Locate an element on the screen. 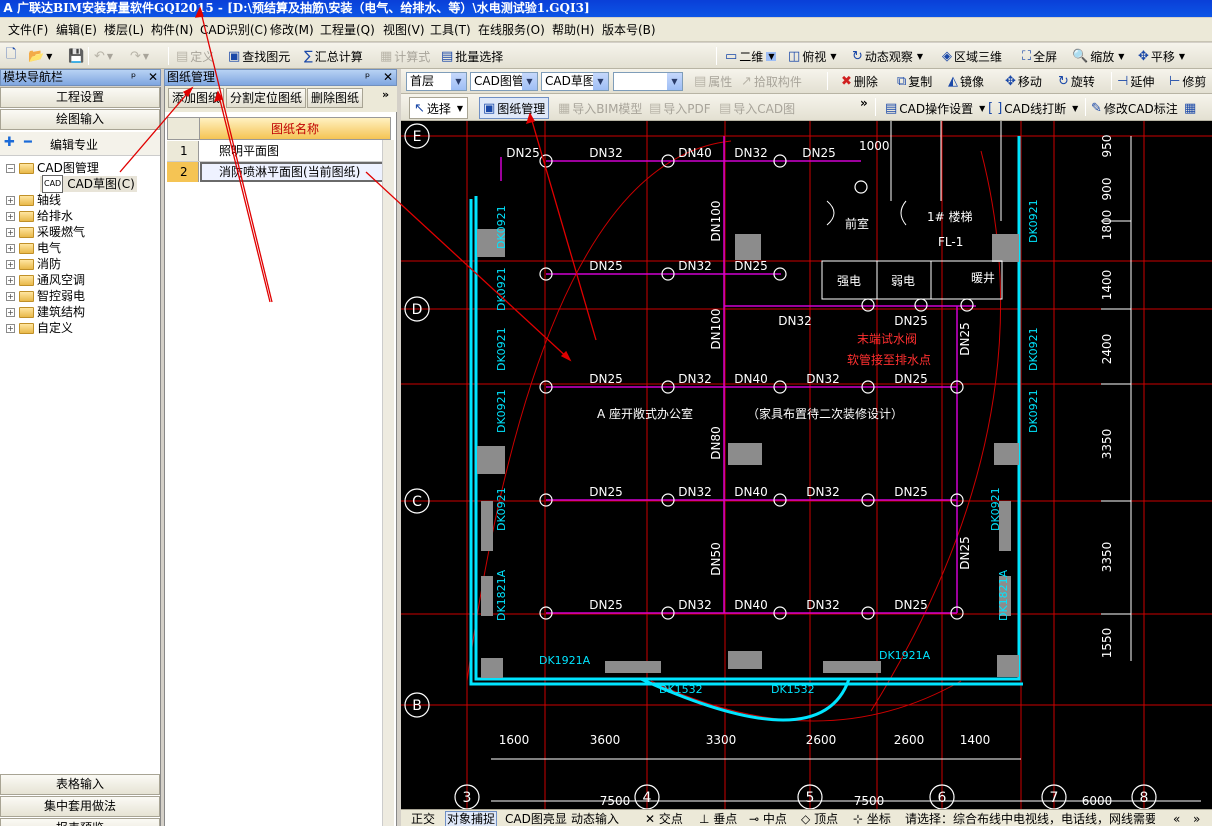  tree-item-axis: + 轴线 is located at coordinates (33, 200).